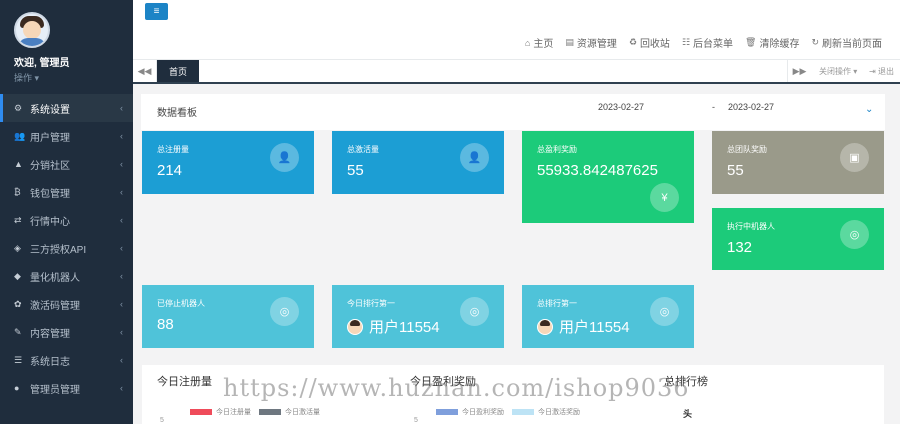  I want to click on toplink-recycle: ♻ 回收站, so click(649, 42).